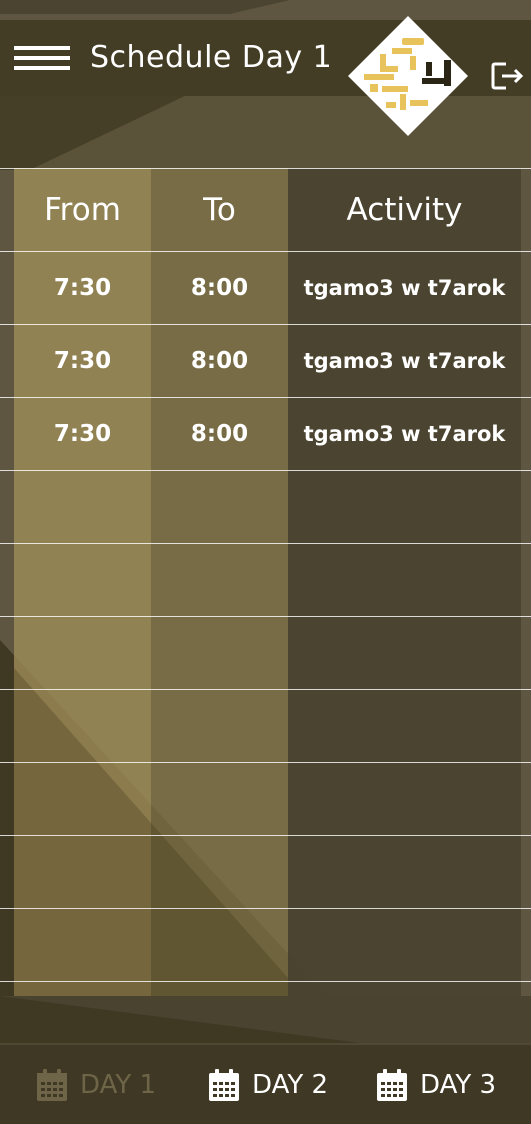 This screenshot has width=531, height=1124. I want to click on column-header-from: From, so click(82, 210).